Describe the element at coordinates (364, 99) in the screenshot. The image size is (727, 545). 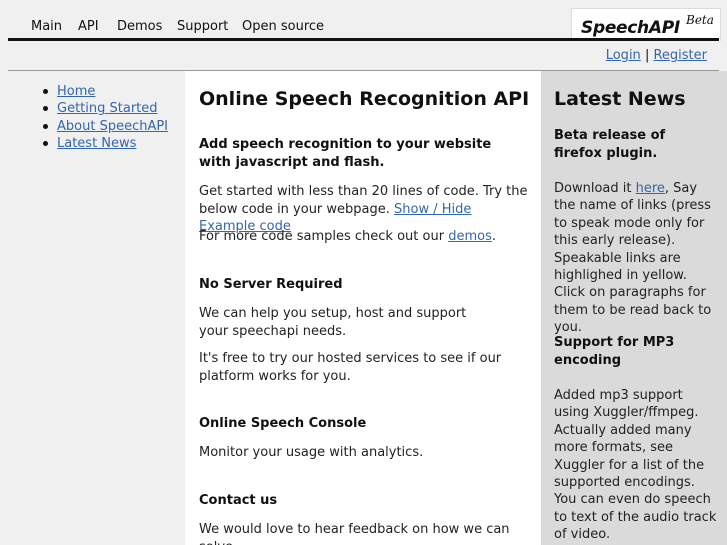
I see `page-title: Online Speech Recognition API` at that location.